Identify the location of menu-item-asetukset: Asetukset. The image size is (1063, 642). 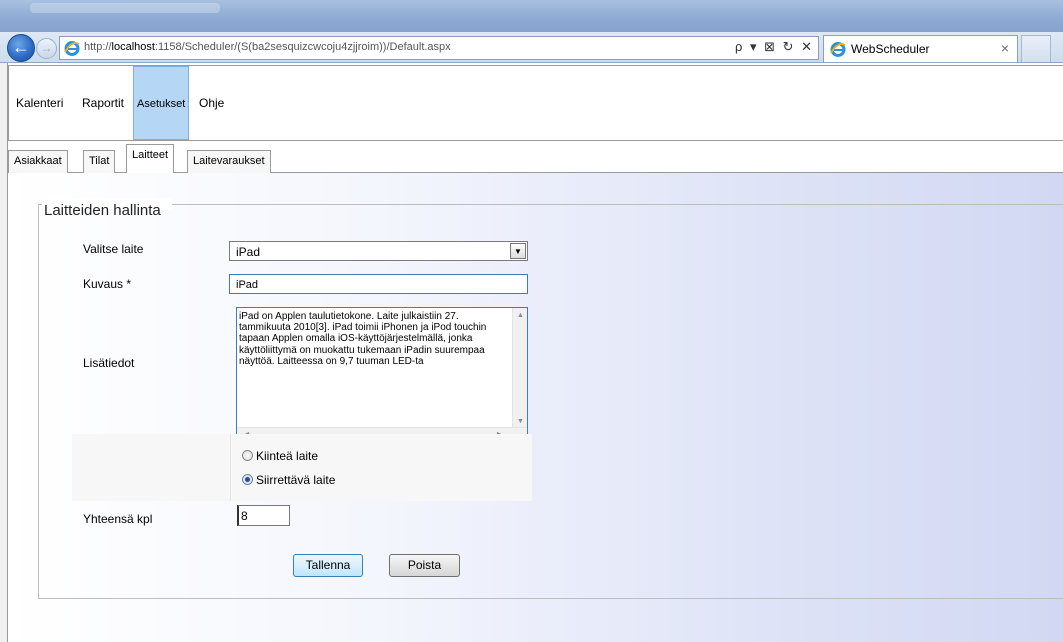
(161, 103).